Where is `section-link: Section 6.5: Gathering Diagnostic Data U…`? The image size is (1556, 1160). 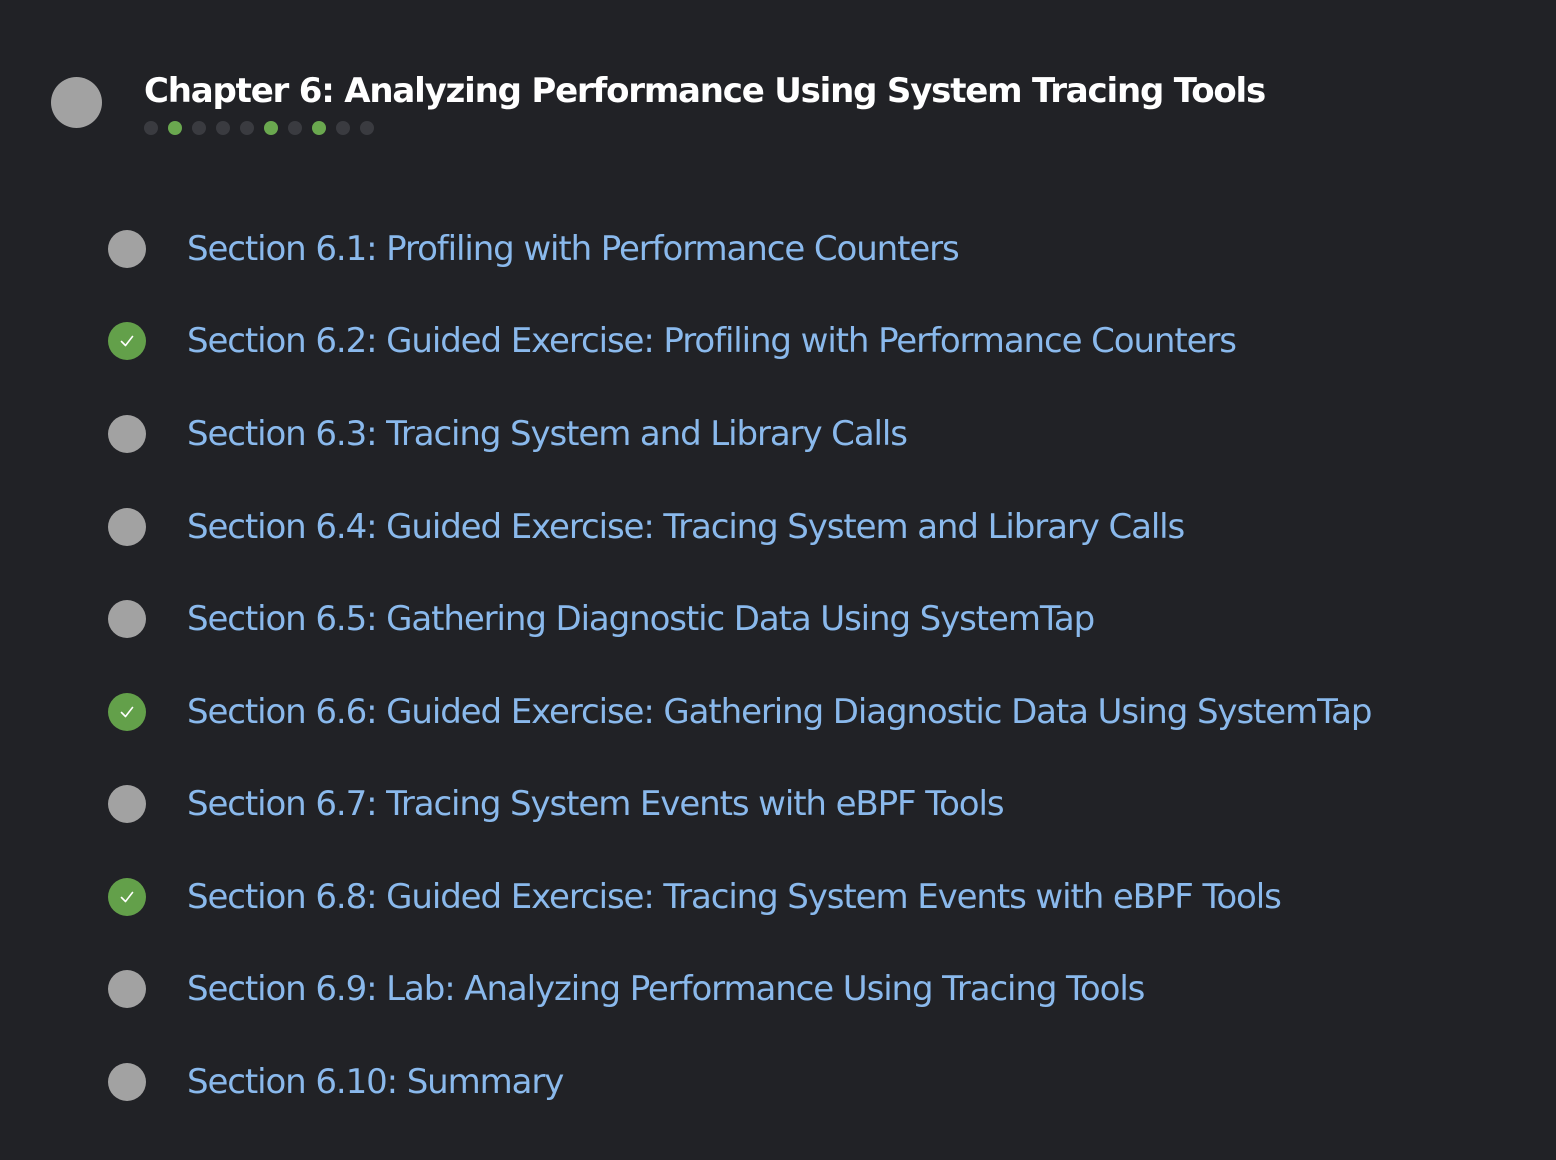
section-link: Section 6.5: Gathering Diagnostic Data U… is located at coordinates (641, 619).